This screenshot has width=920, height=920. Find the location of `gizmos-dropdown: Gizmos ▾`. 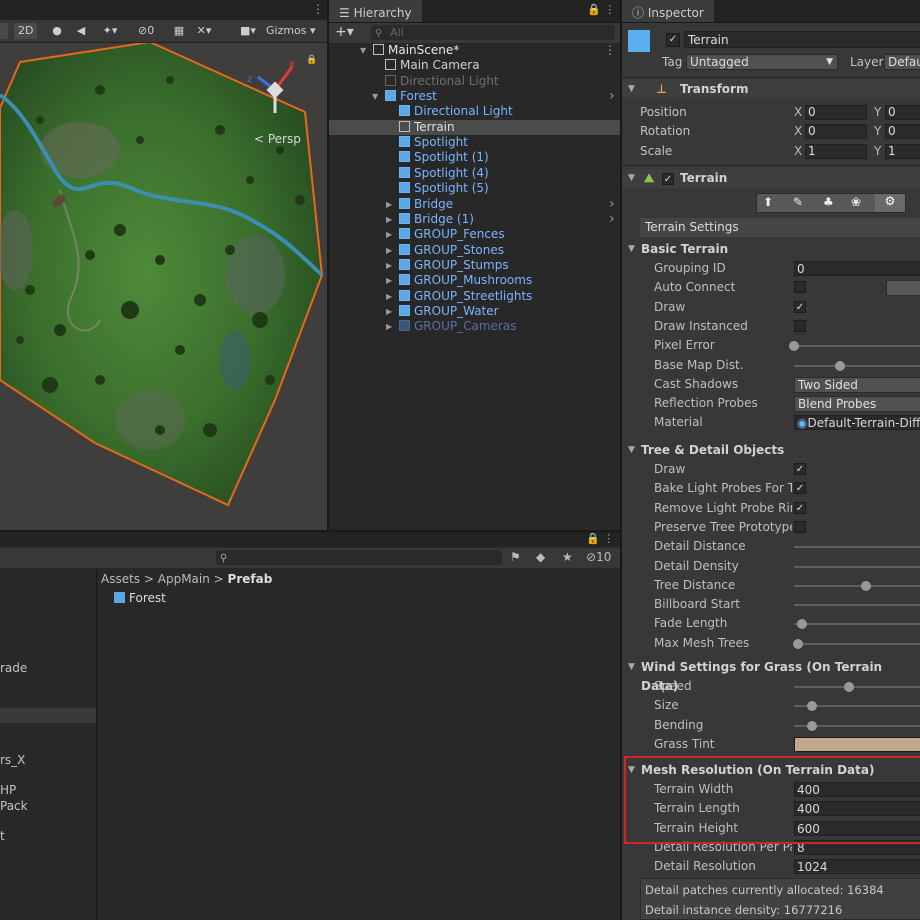

gizmos-dropdown: Gizmos ▾ is located at coordinates (296, 31).